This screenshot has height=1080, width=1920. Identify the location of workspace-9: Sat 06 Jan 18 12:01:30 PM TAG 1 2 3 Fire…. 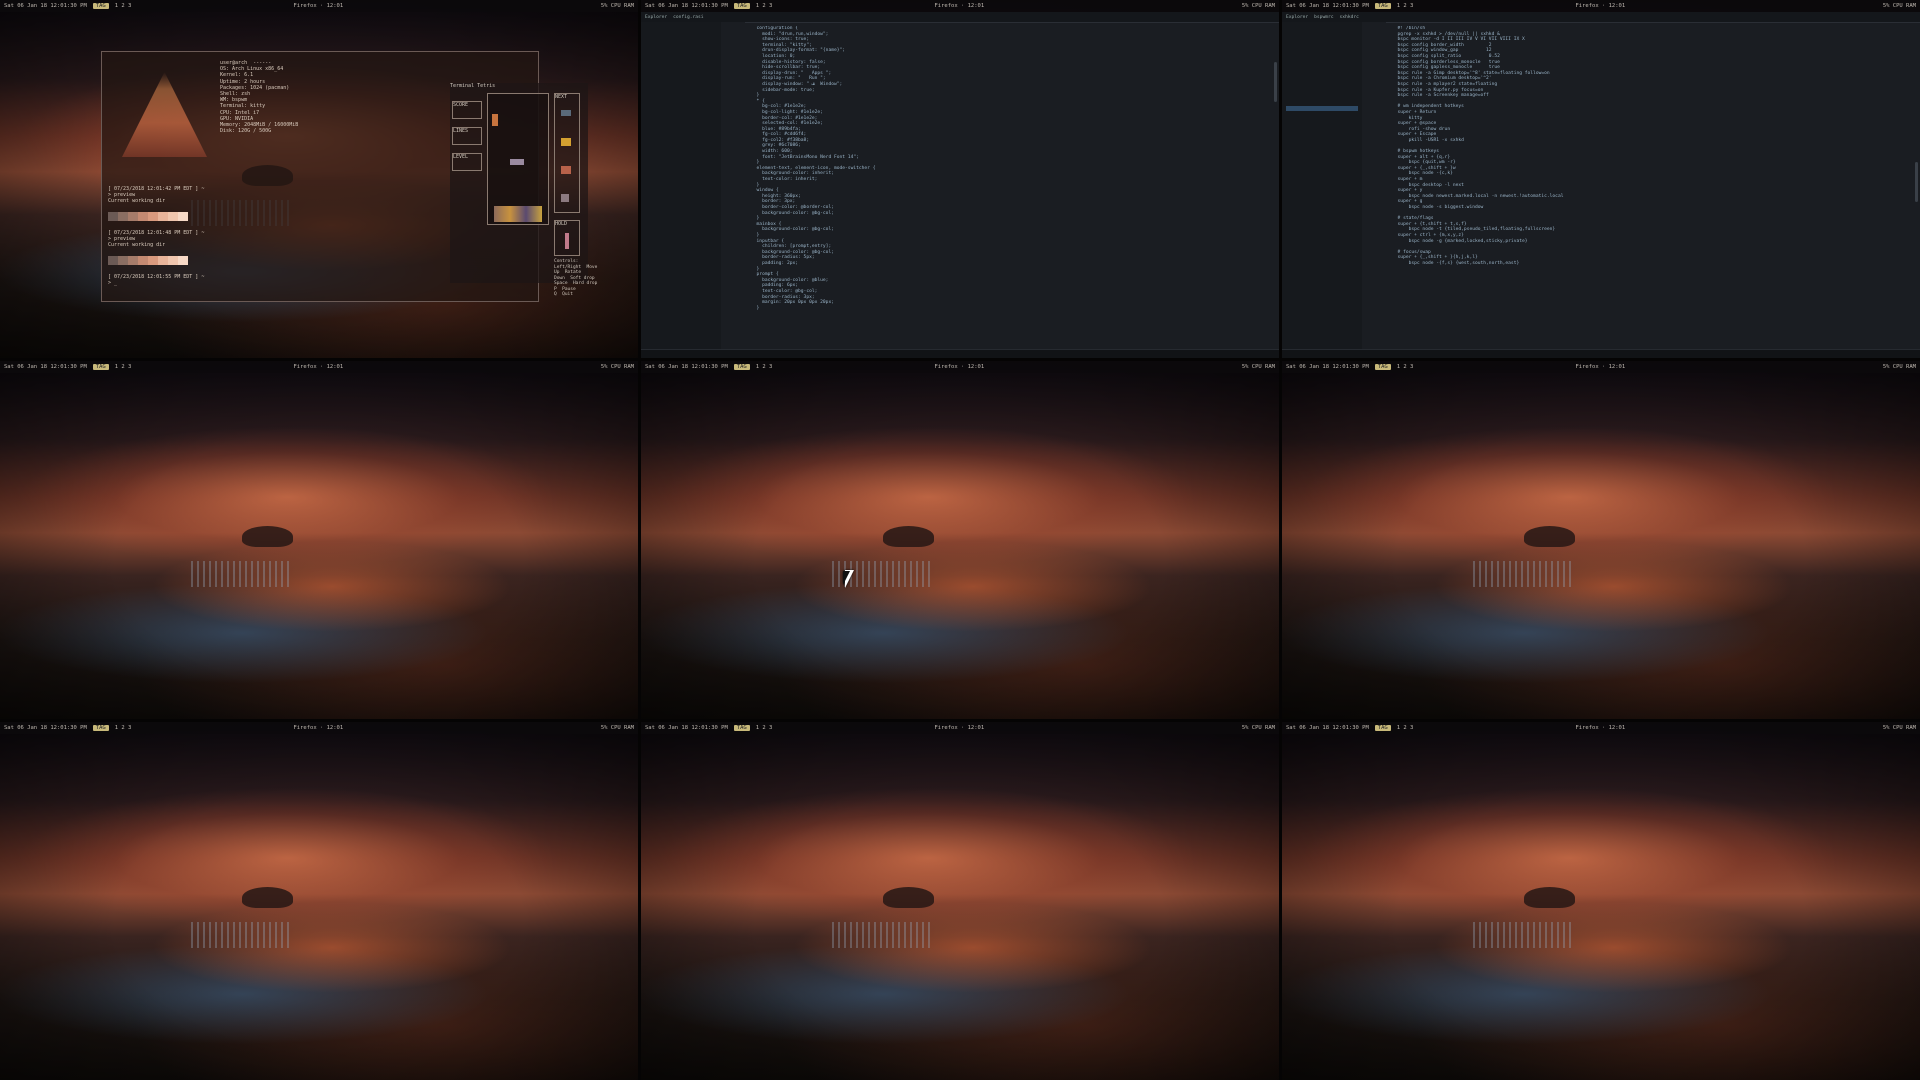
(1601, 901).